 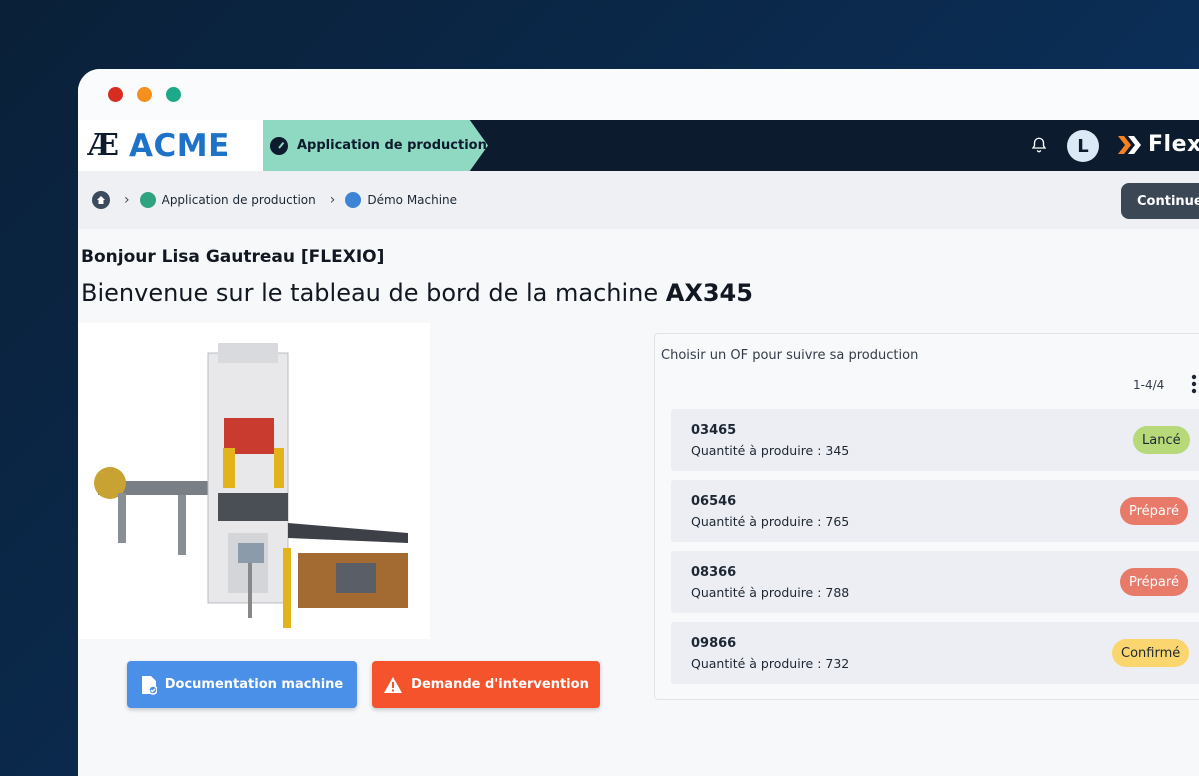 I want to click on logo-mark: Æ, so click(x=103, y=145).